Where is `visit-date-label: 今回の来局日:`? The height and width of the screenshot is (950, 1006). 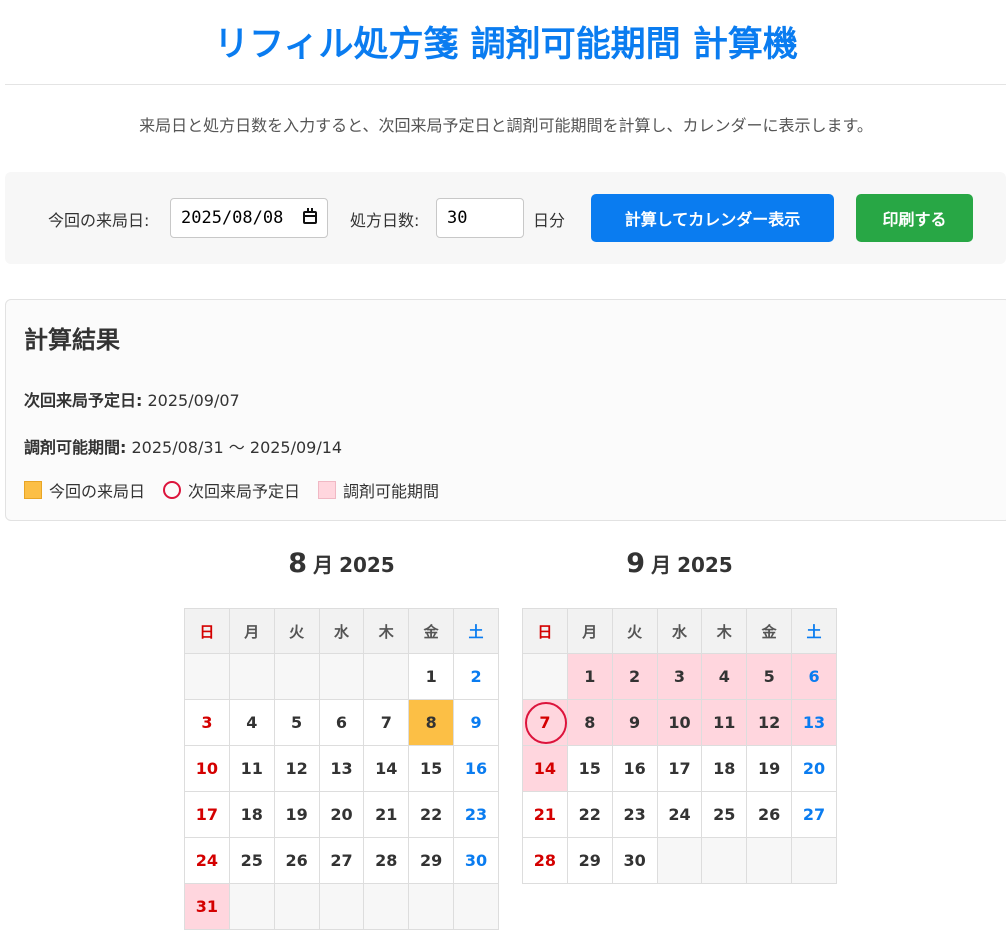
visit-date-label: 今回の来局日: is located at coordinates (99, 220).